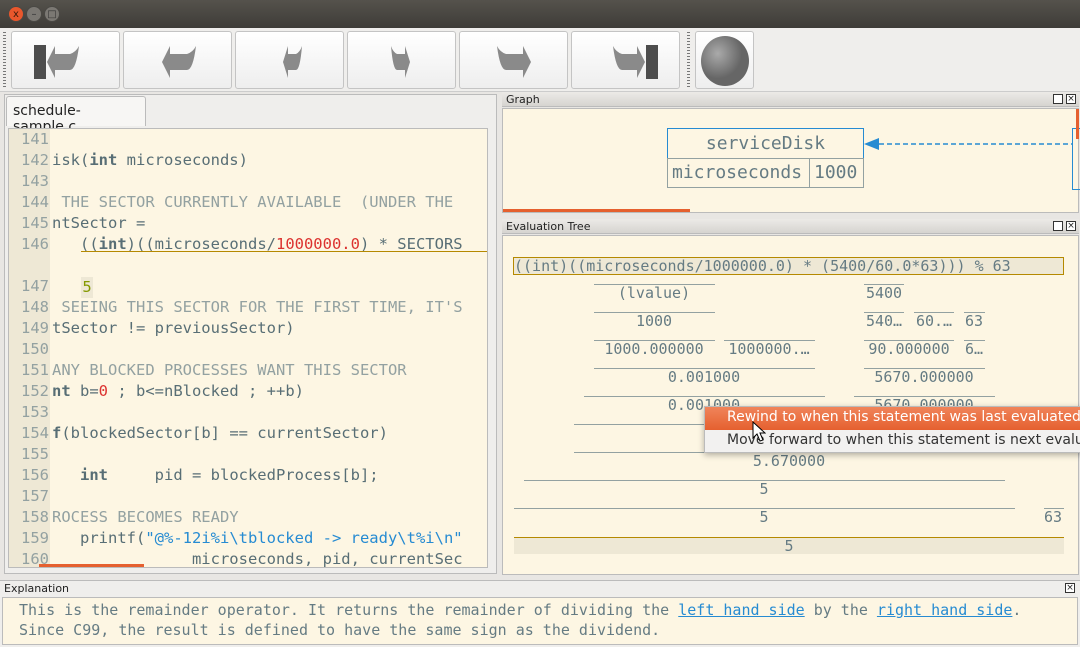 This screenshot has width=1080, height=647. Describe the element at coordinates (35, 454) in the screenshot. I see `line-number: 155` at that location.